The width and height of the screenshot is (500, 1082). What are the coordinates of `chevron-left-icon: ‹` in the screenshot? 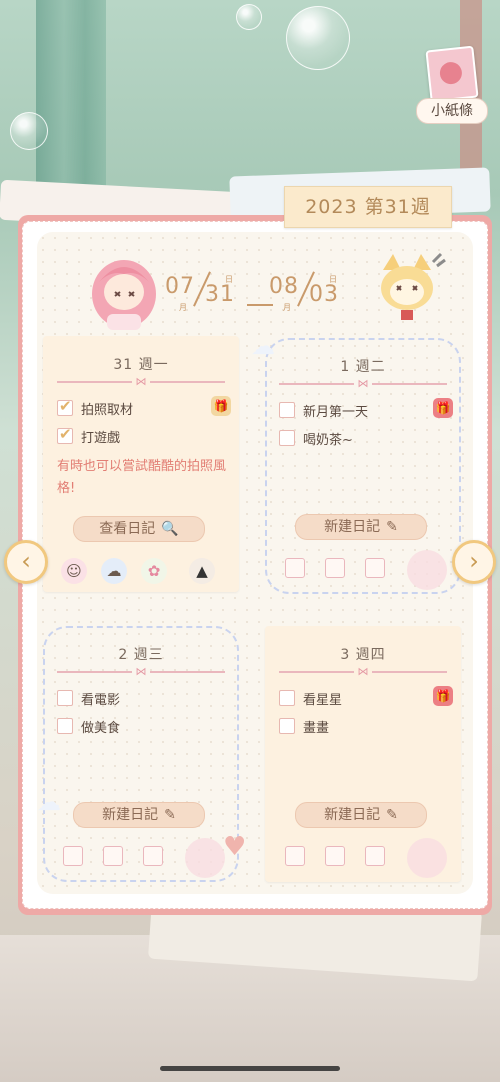 It's located at (26, 561).